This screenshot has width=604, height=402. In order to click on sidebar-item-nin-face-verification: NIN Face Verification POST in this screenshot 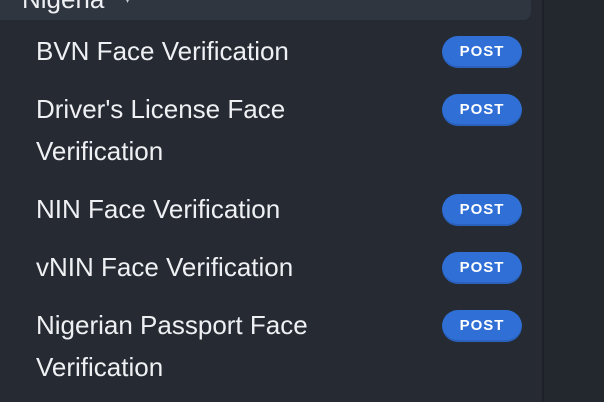, I will do `click(265, 210)`.